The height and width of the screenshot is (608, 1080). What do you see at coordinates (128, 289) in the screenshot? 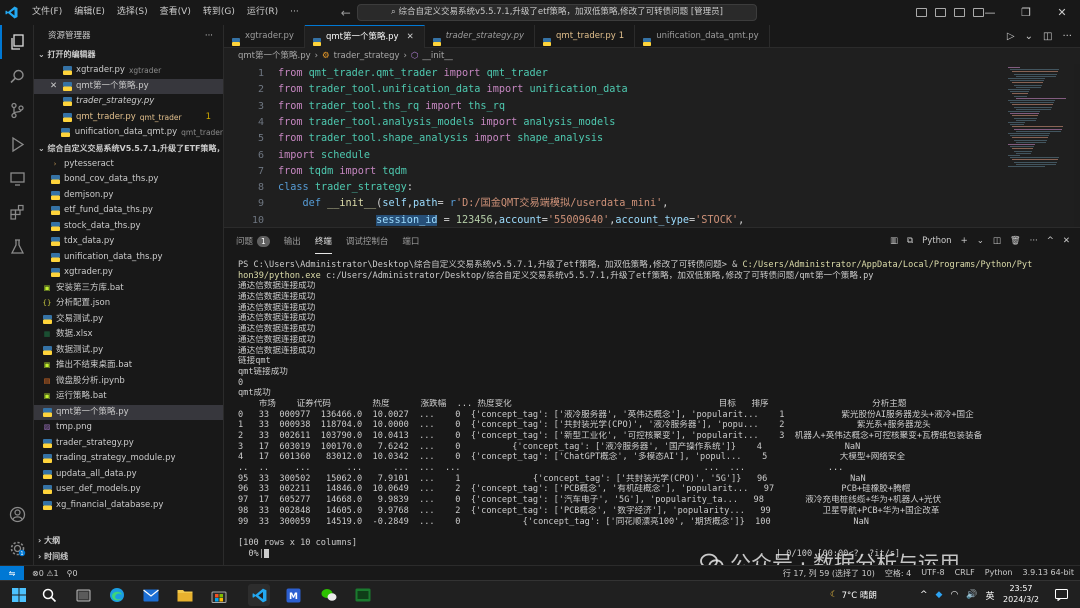
I see `file-tree-item: ▣ 安装第三方库.bat` at bounding box center [128, 289].